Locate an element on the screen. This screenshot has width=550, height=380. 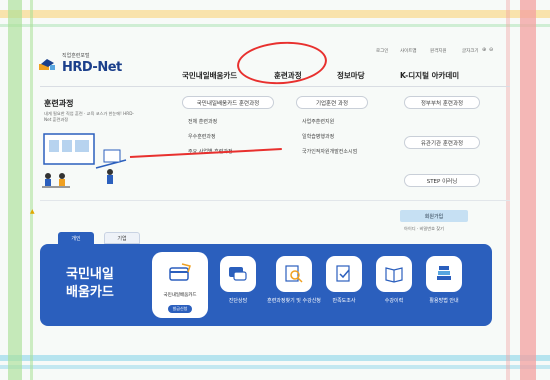
stack-icon is located at coordinates (444, 273).